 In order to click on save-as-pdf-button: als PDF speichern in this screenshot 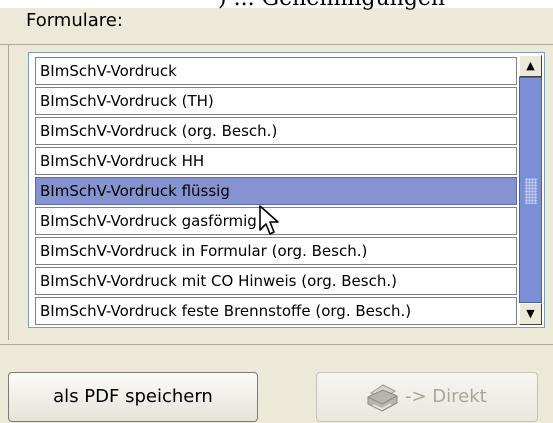, I will do `click(133, 397)`.